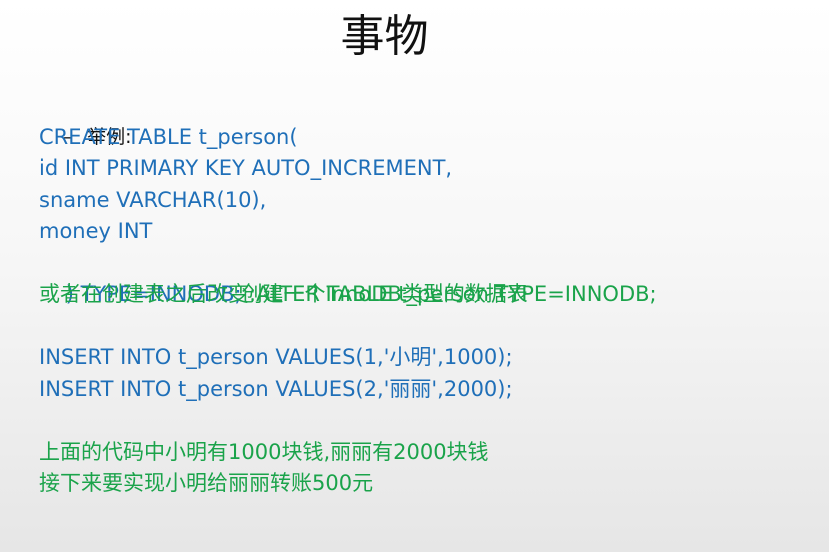 The height and width of the screenshot is (552, 829). I want to click on code-line-sname-column: sname VARCHAR(10),, so click(153, 199).